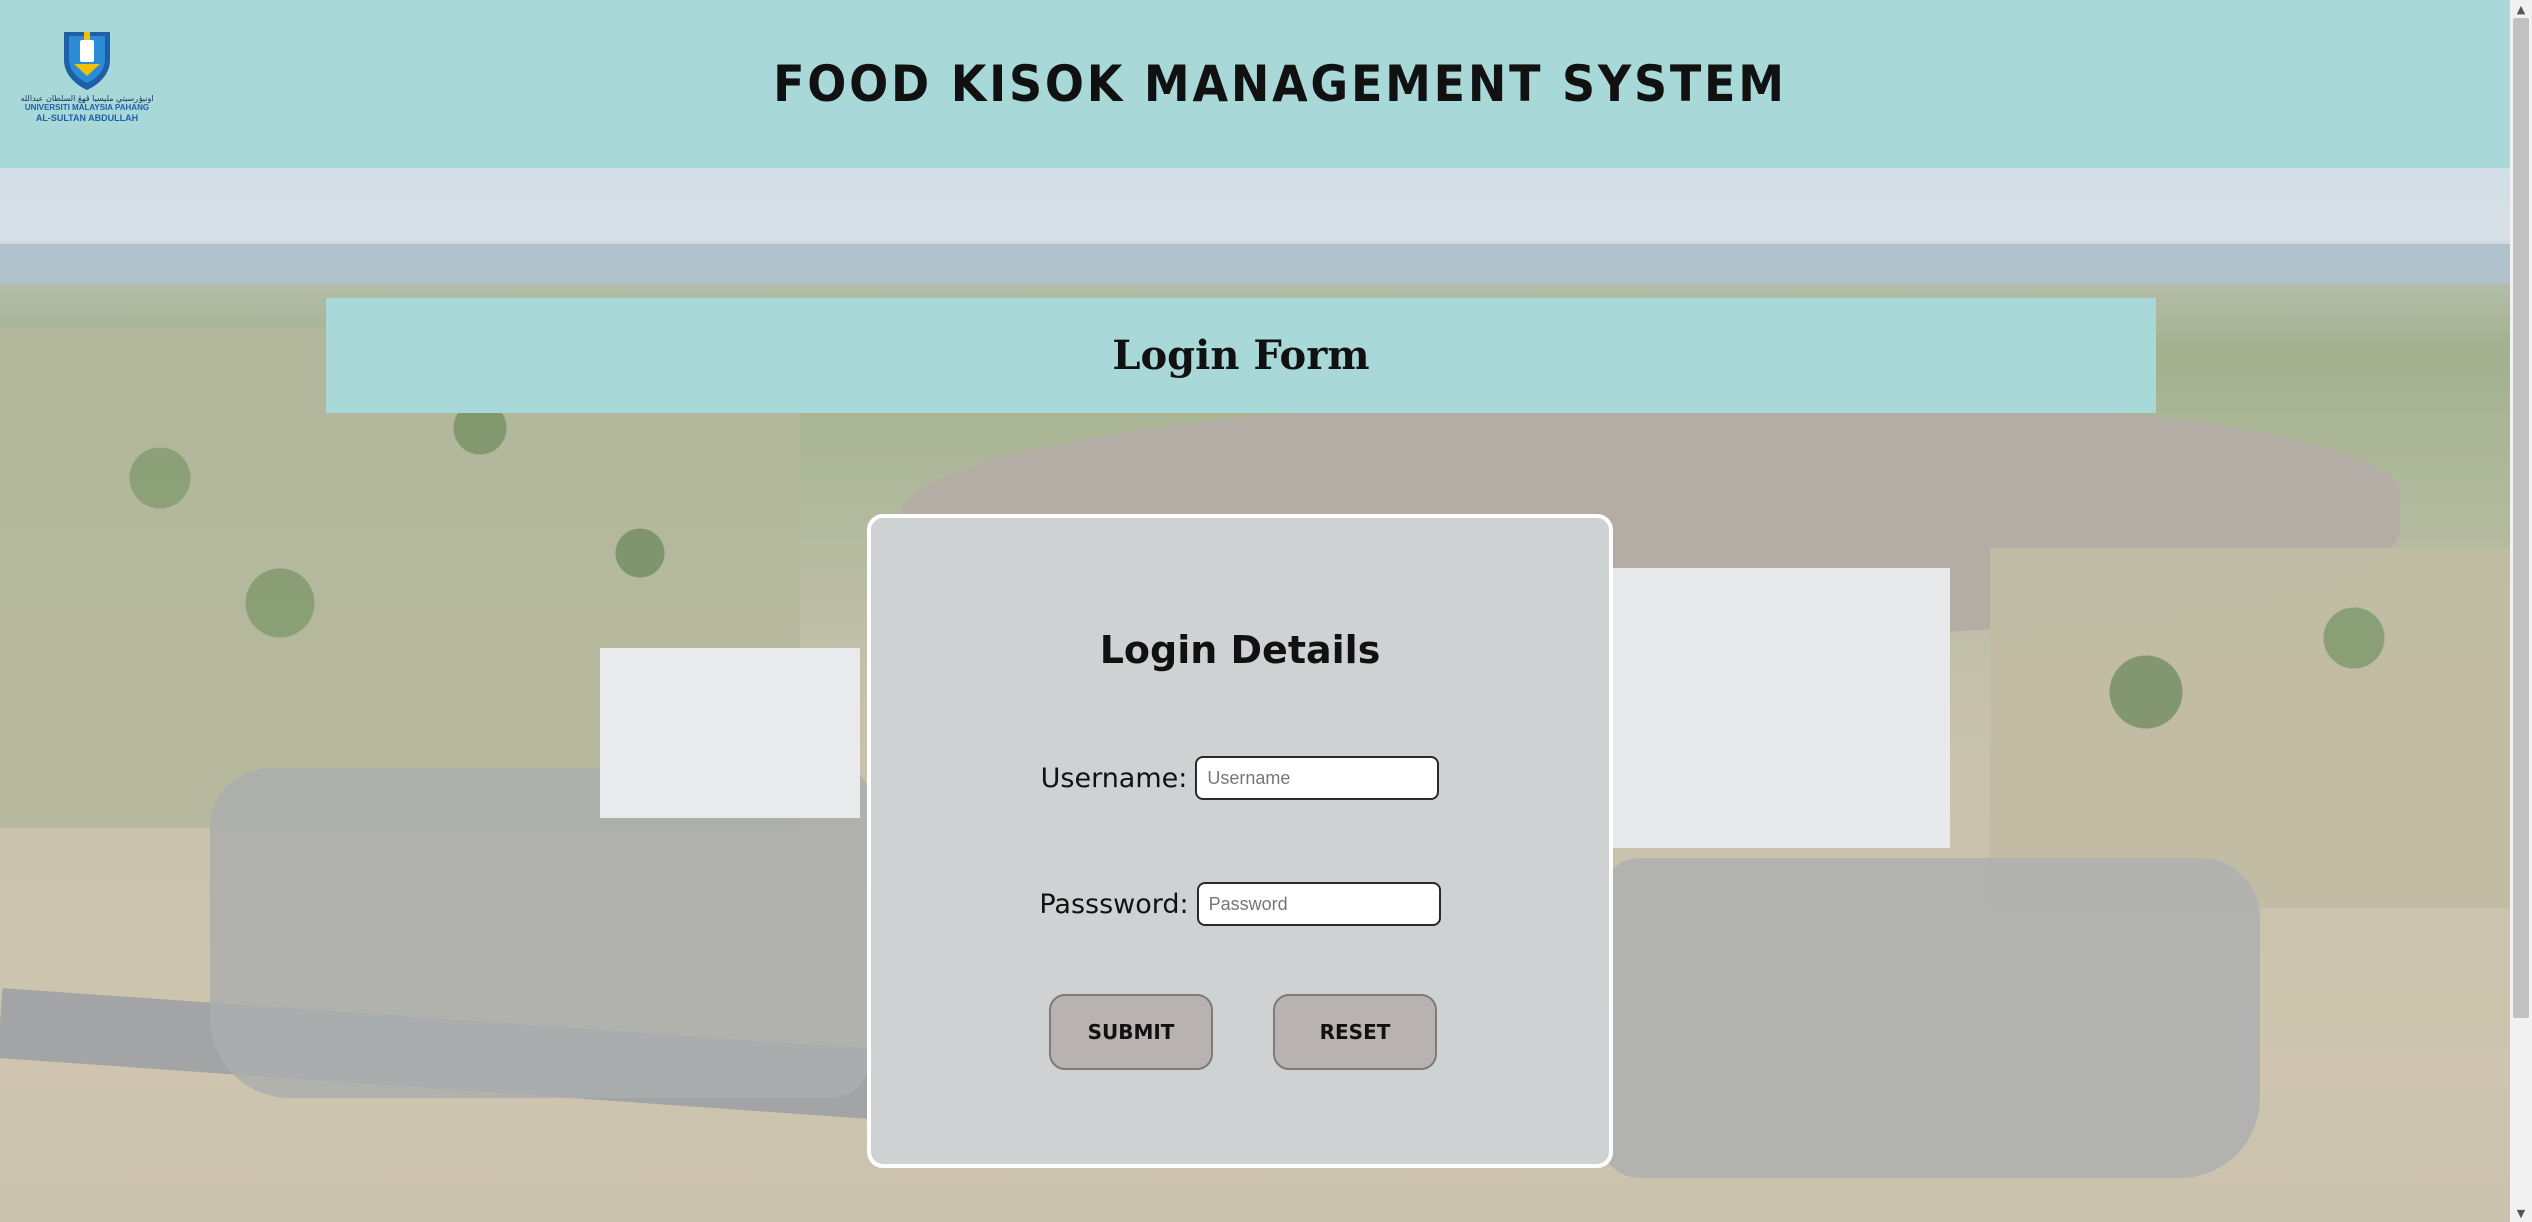 This screenshot has width=2532, height=1222. I want to click on submit-button: SUBMIT, so click(1131, 1032).